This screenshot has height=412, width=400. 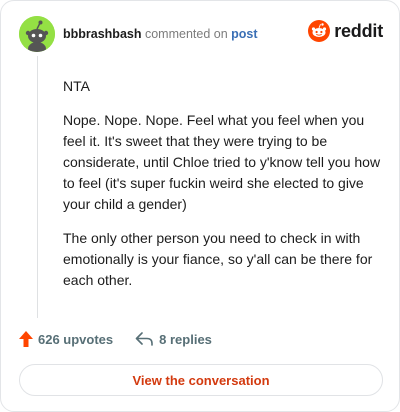 I want to click on comment-header: bbbrashbash commented on post, so click(x=160, y=34).